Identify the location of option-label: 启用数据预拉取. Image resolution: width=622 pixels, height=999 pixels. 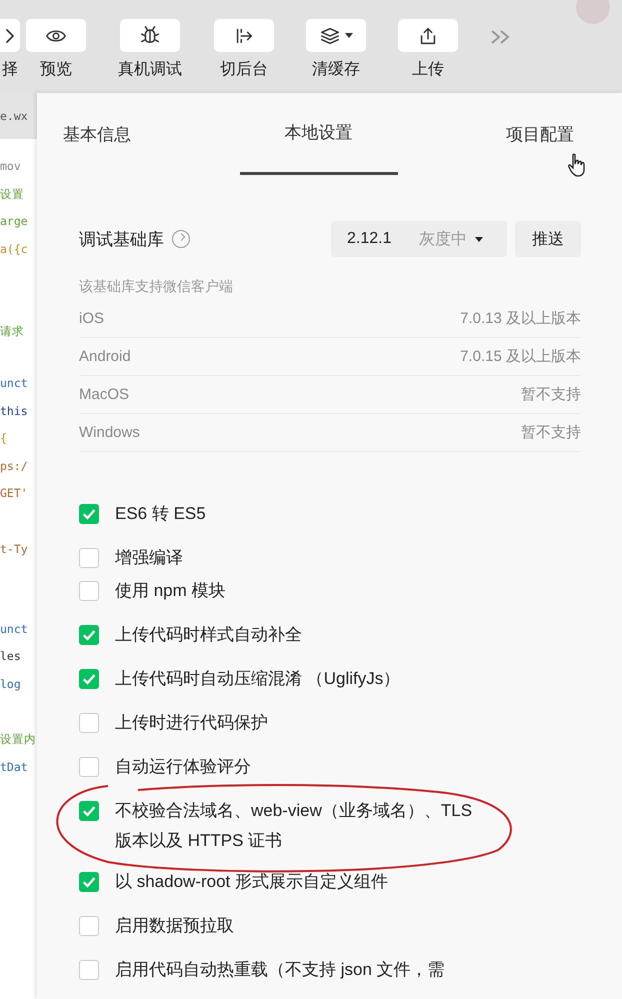
(174, 926).